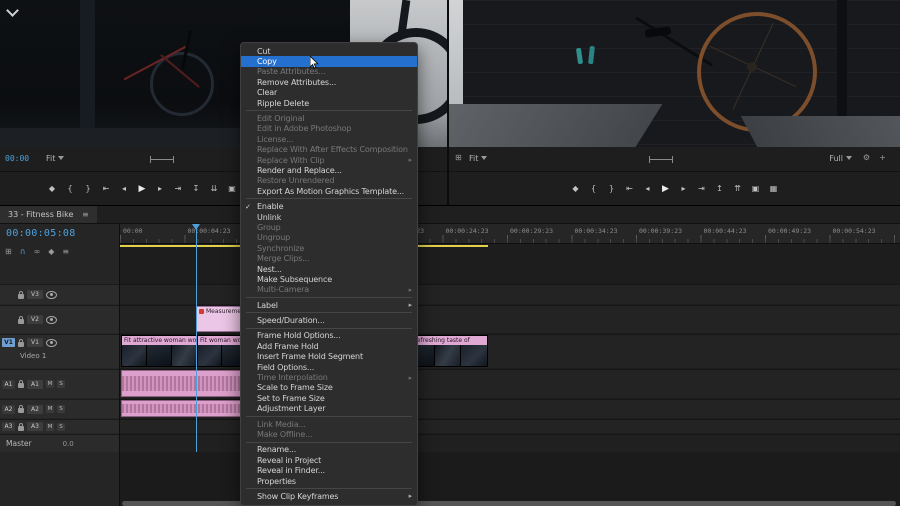 The image size is (900, 506). I want to click on program-zoom-select: Fit, so click(478, 158).